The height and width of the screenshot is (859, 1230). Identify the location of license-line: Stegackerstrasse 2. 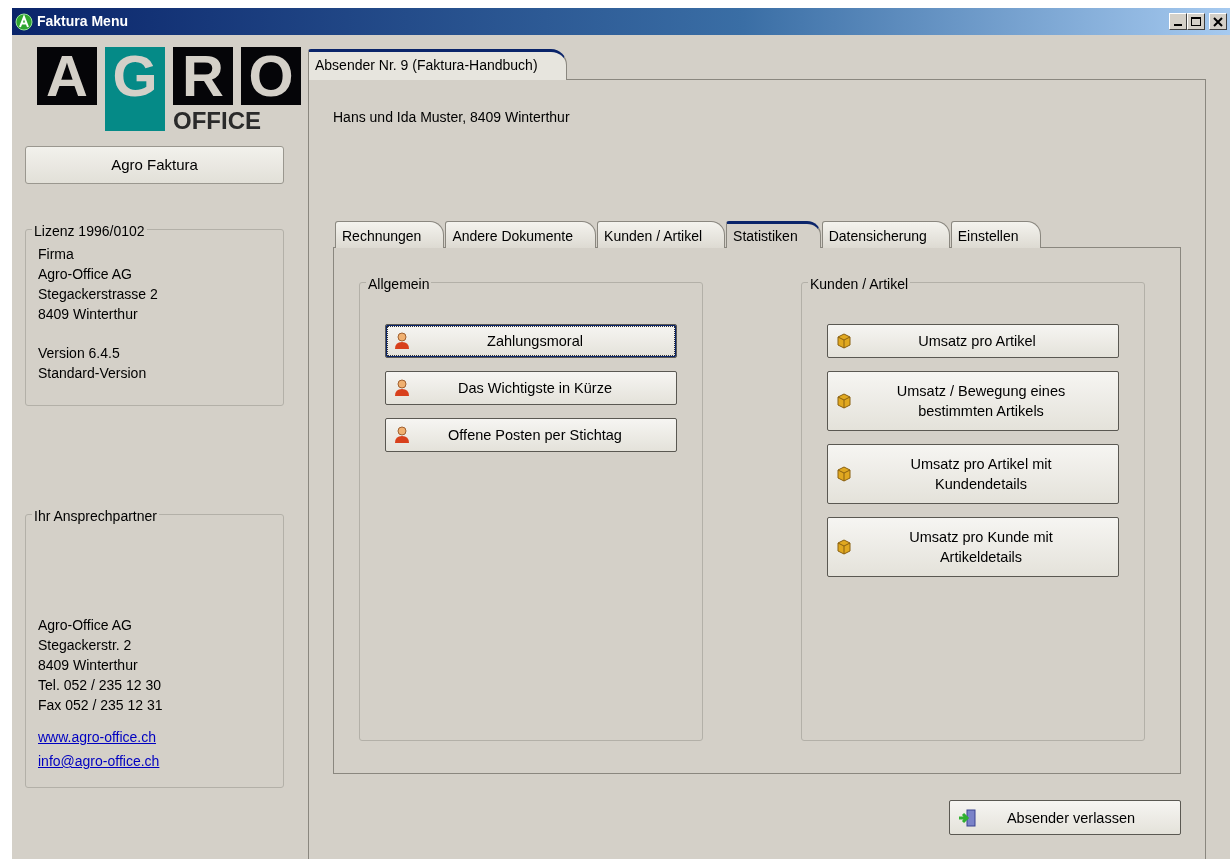
(98, 294).